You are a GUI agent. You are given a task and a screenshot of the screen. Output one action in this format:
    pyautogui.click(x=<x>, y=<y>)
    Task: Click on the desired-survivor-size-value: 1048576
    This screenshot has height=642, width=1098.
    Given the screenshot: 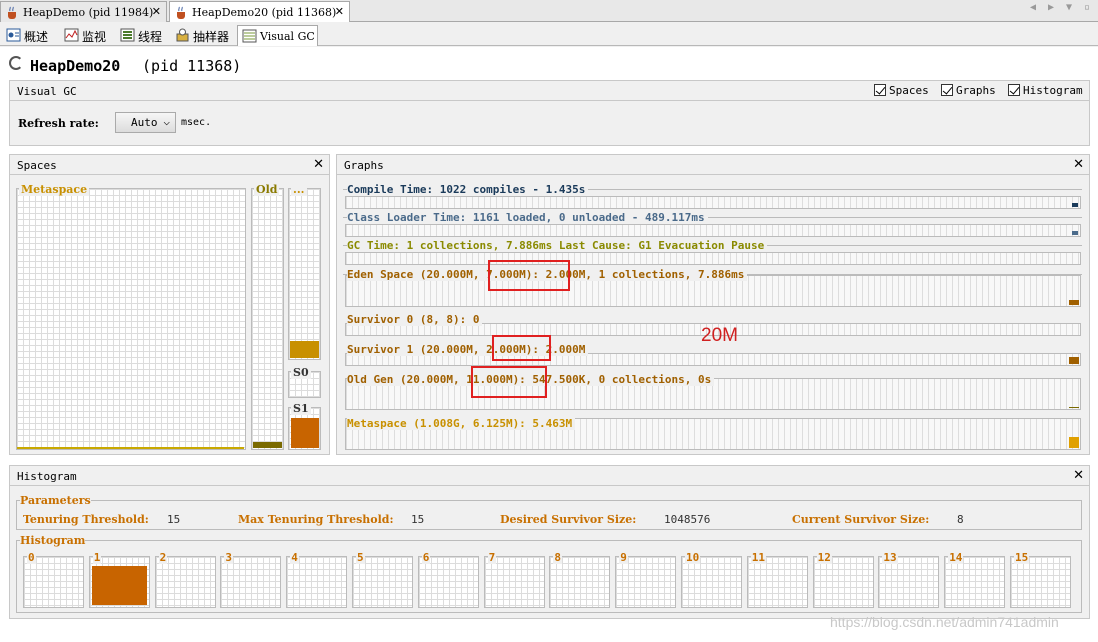 What is the action you would take?
    pyautogui.click(x=687, y=519)
    